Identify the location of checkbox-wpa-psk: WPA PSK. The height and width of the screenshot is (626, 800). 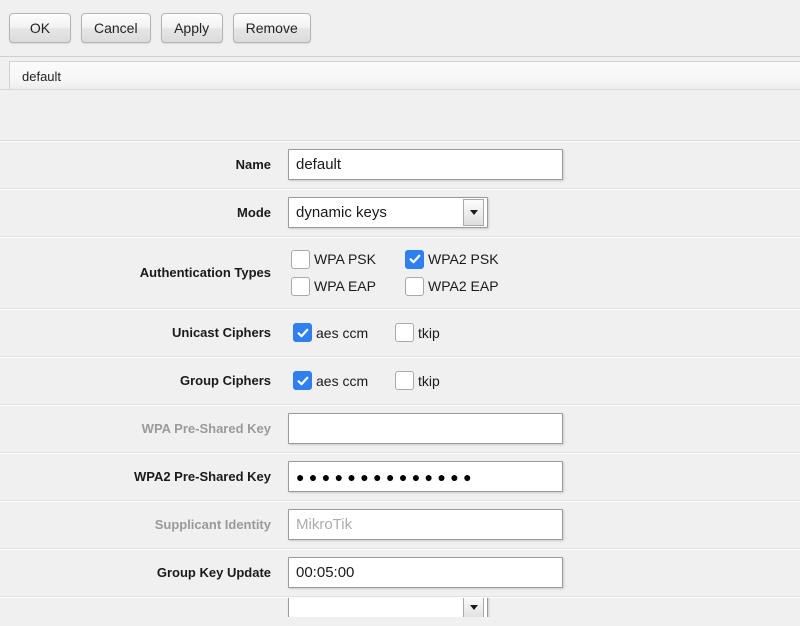
(348, 259).